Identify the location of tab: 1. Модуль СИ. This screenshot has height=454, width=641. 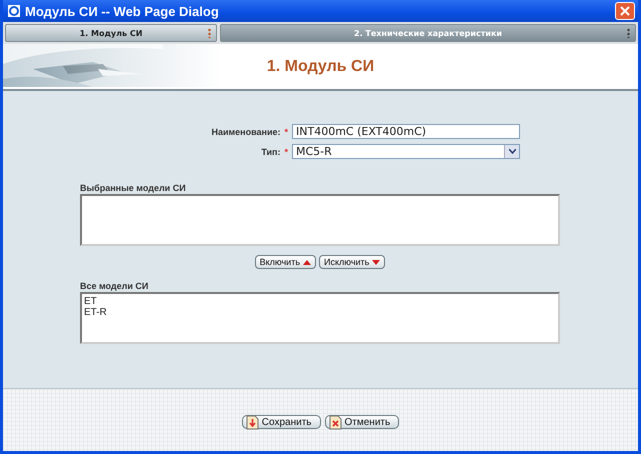
(111, 33).